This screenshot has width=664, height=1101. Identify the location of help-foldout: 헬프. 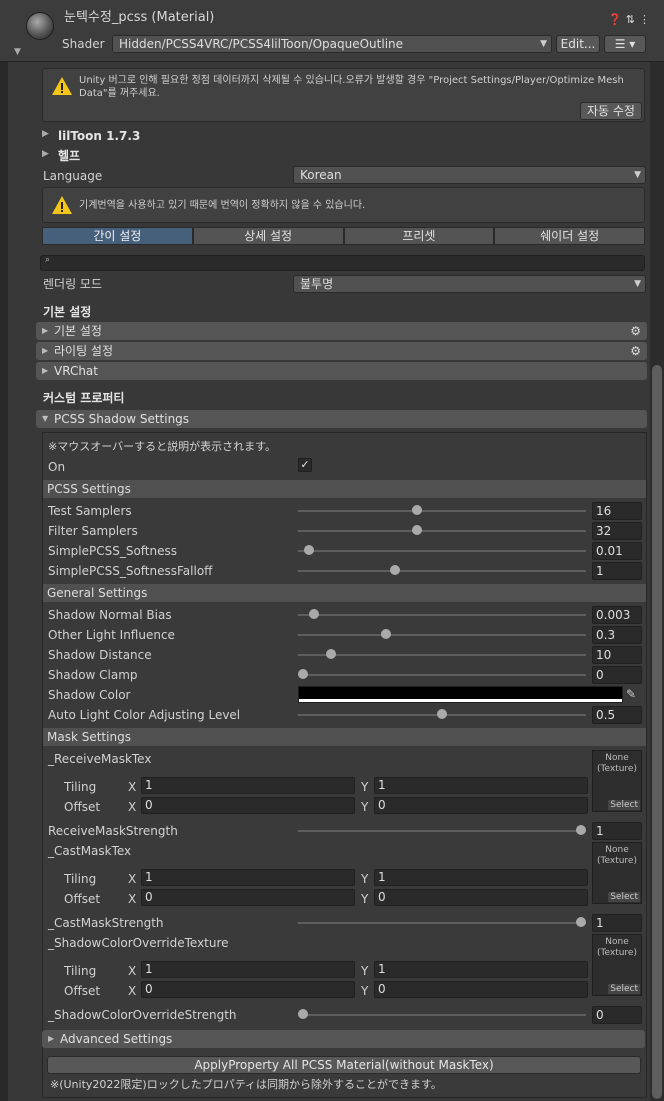
(69, 156).